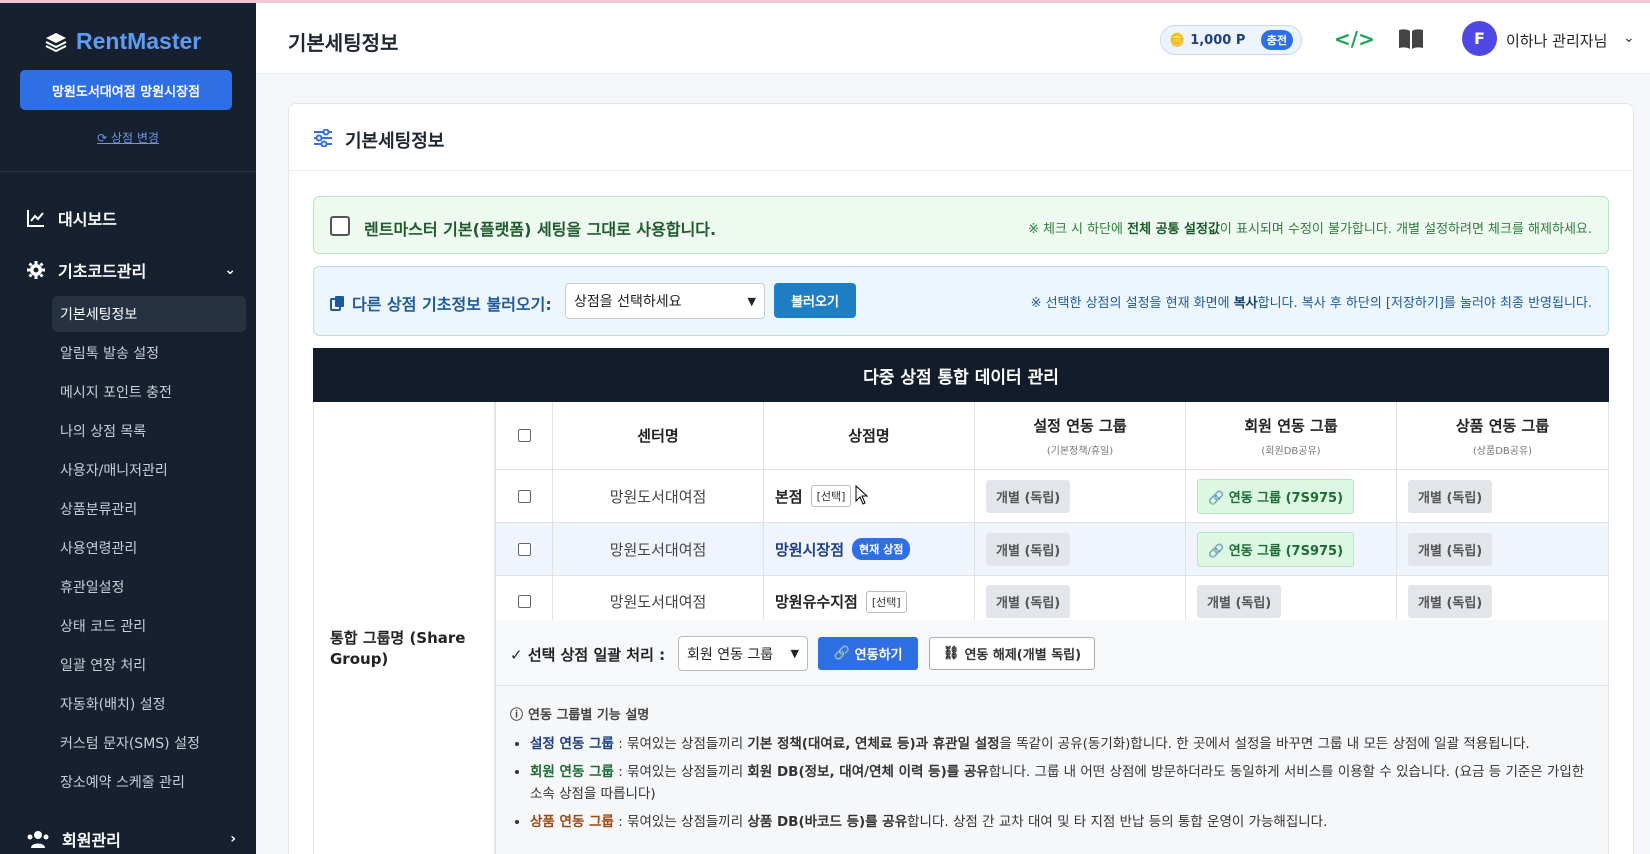 This screenshot has height=854, width=1650. I want to click on bulk-group-select: 회원 연동 그룹 ▼, so click(743, 653).